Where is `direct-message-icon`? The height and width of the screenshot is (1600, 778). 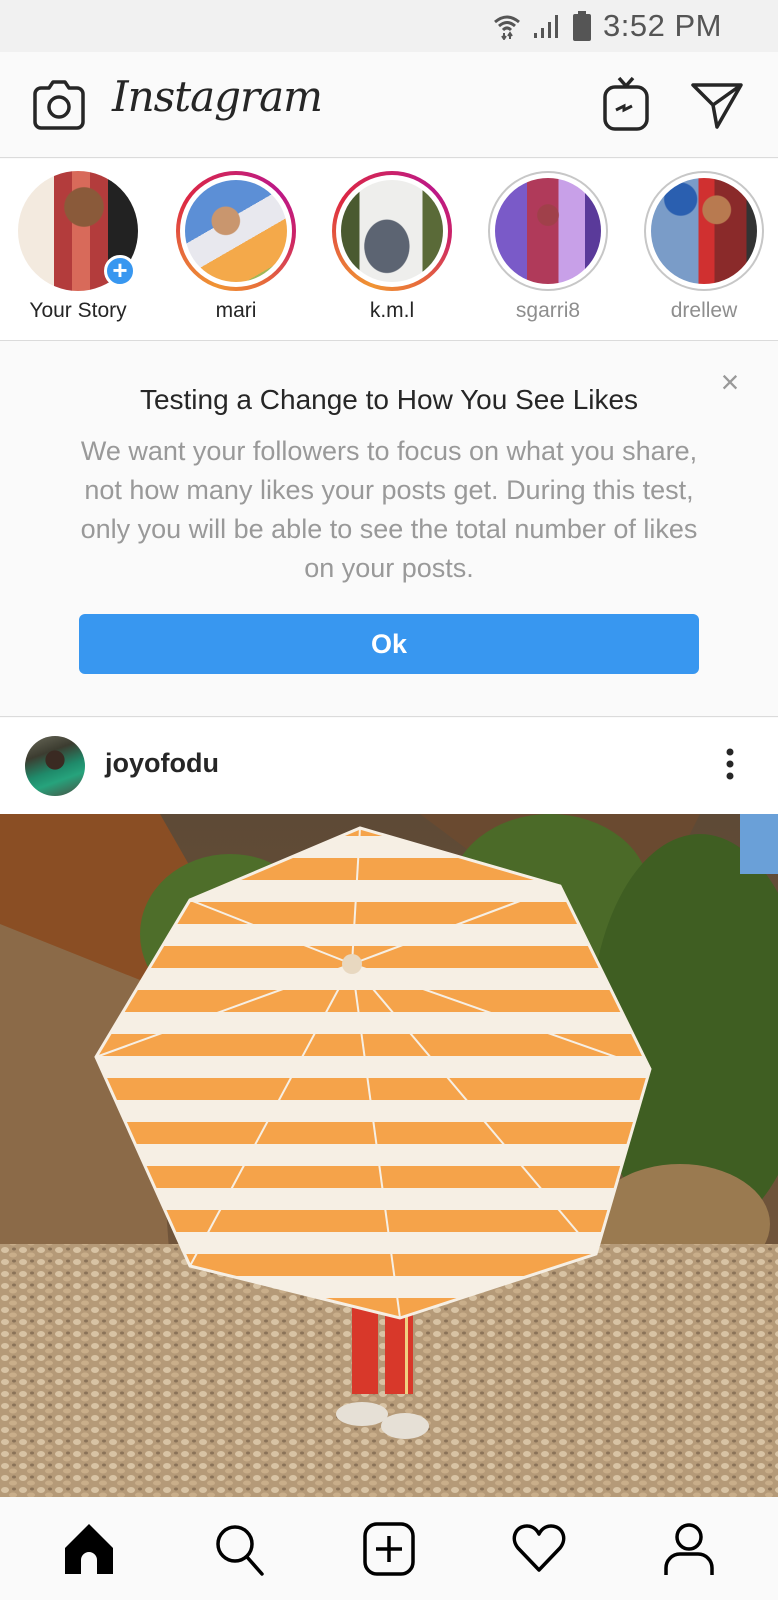 direct-message-icon is located at coordinates (717, 106).